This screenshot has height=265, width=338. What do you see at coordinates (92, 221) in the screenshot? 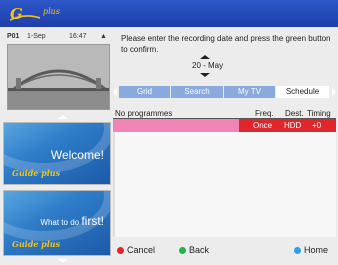
I see `what-to-do-big: first!` at bounding box center [92, 221].